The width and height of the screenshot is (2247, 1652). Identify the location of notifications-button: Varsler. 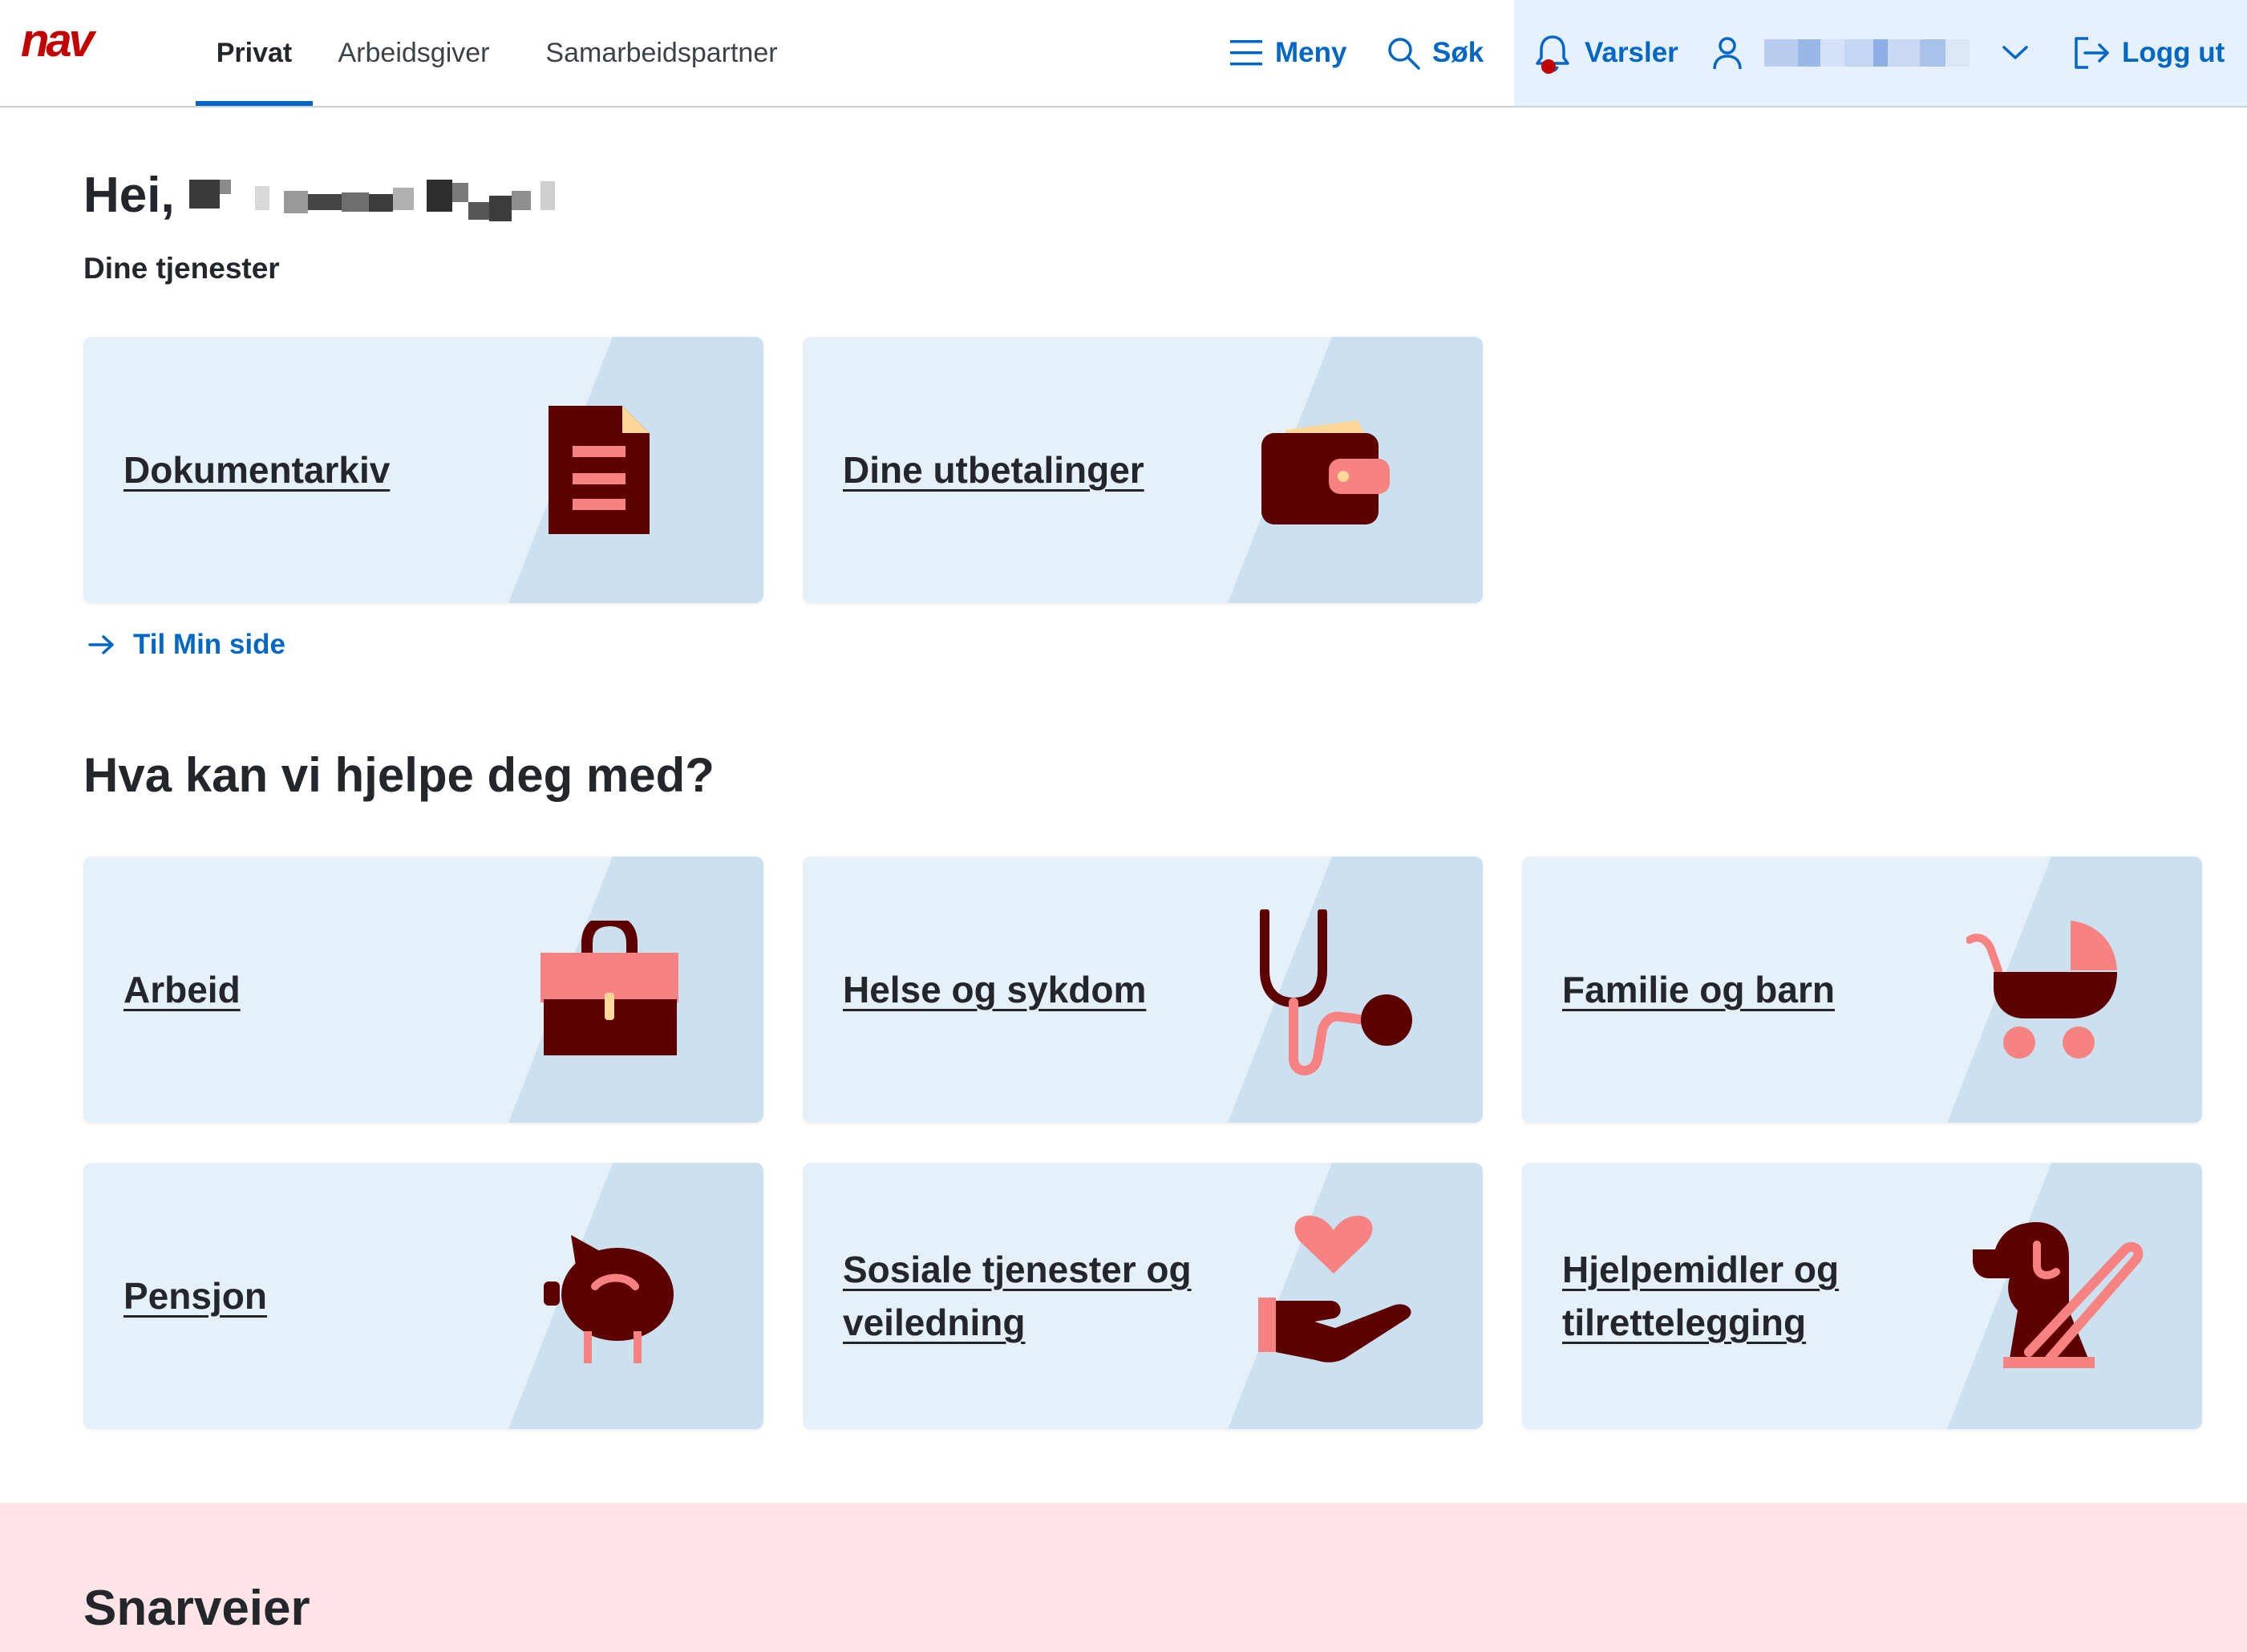
(1605, 53).